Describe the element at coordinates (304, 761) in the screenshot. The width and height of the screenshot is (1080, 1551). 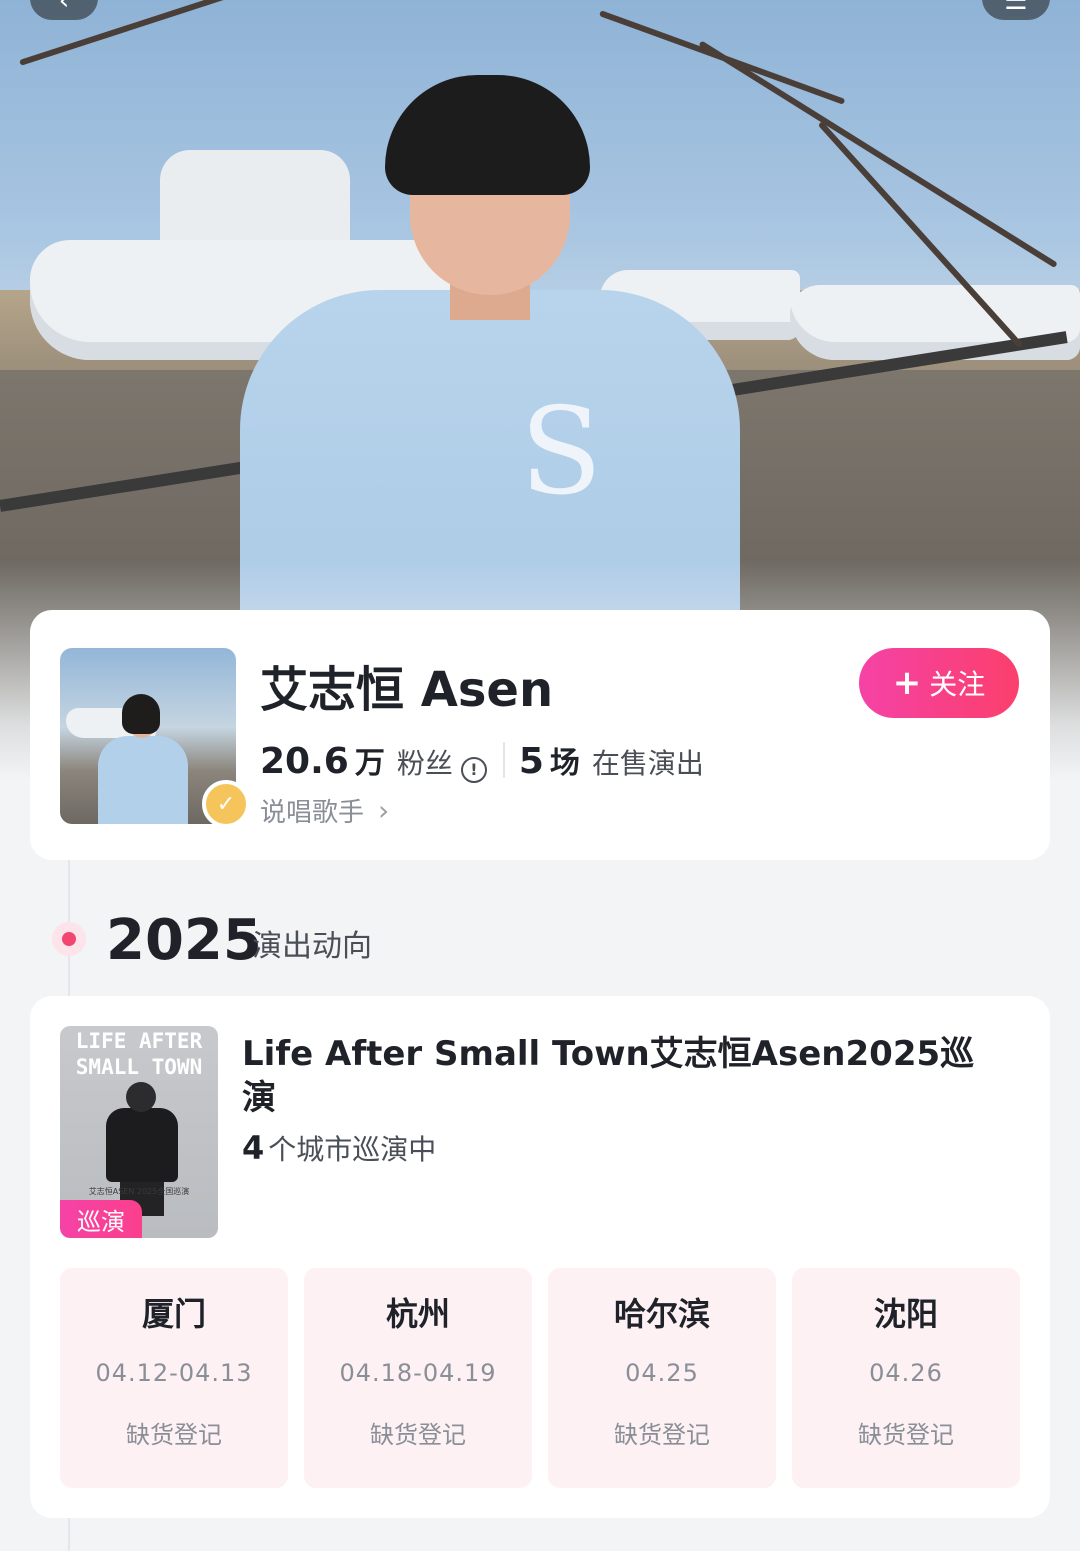
I see `followers-count: 20.6` at that location.